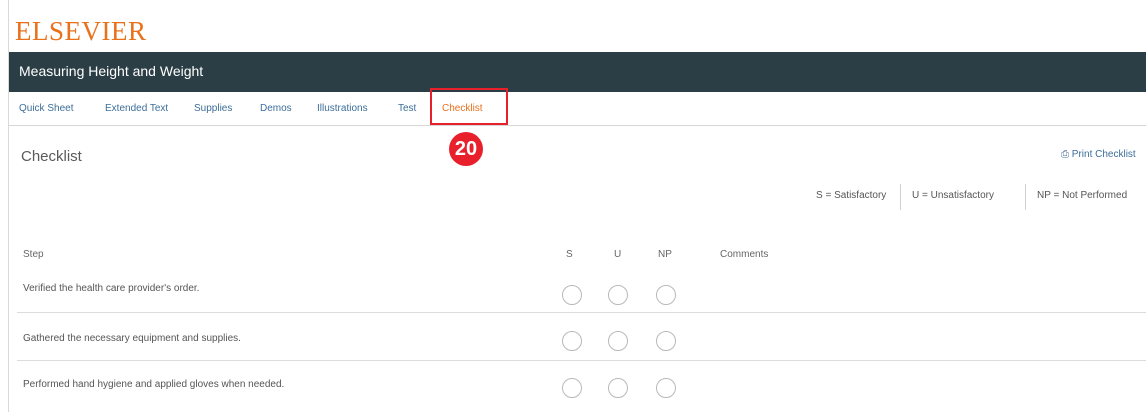 This screenshot has height=412, width=1146. I want to click on column-header-comments: Comments, so click(744, 254).